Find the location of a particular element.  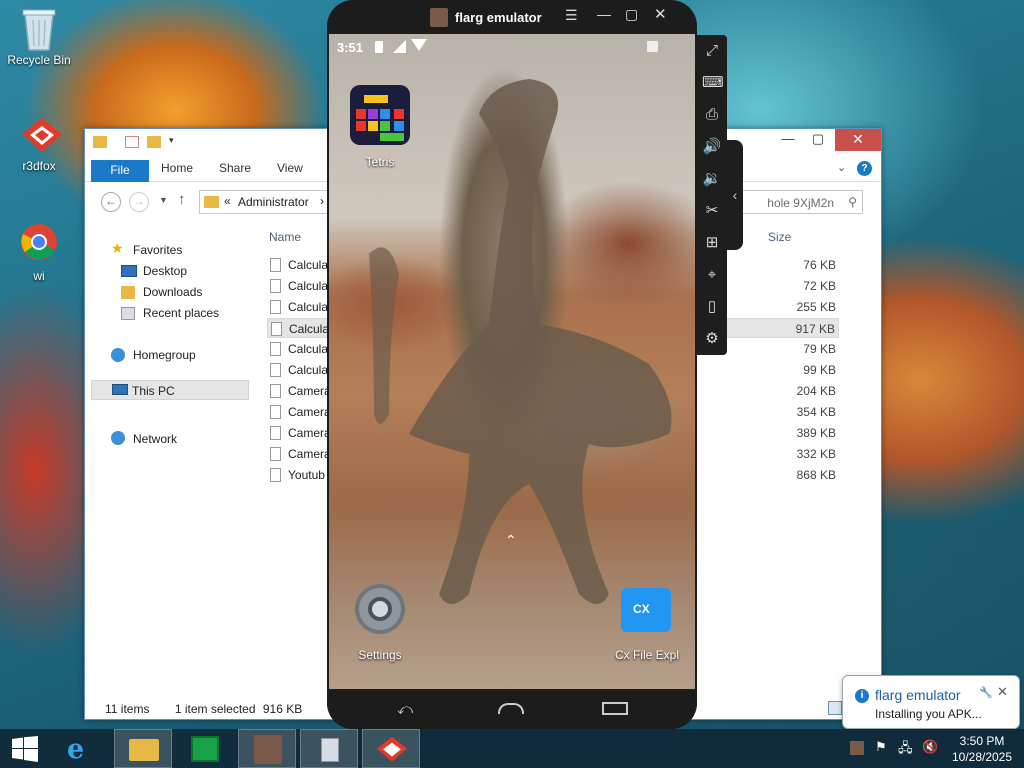

file-size: 868 KB is located at coordinates (816, 475).